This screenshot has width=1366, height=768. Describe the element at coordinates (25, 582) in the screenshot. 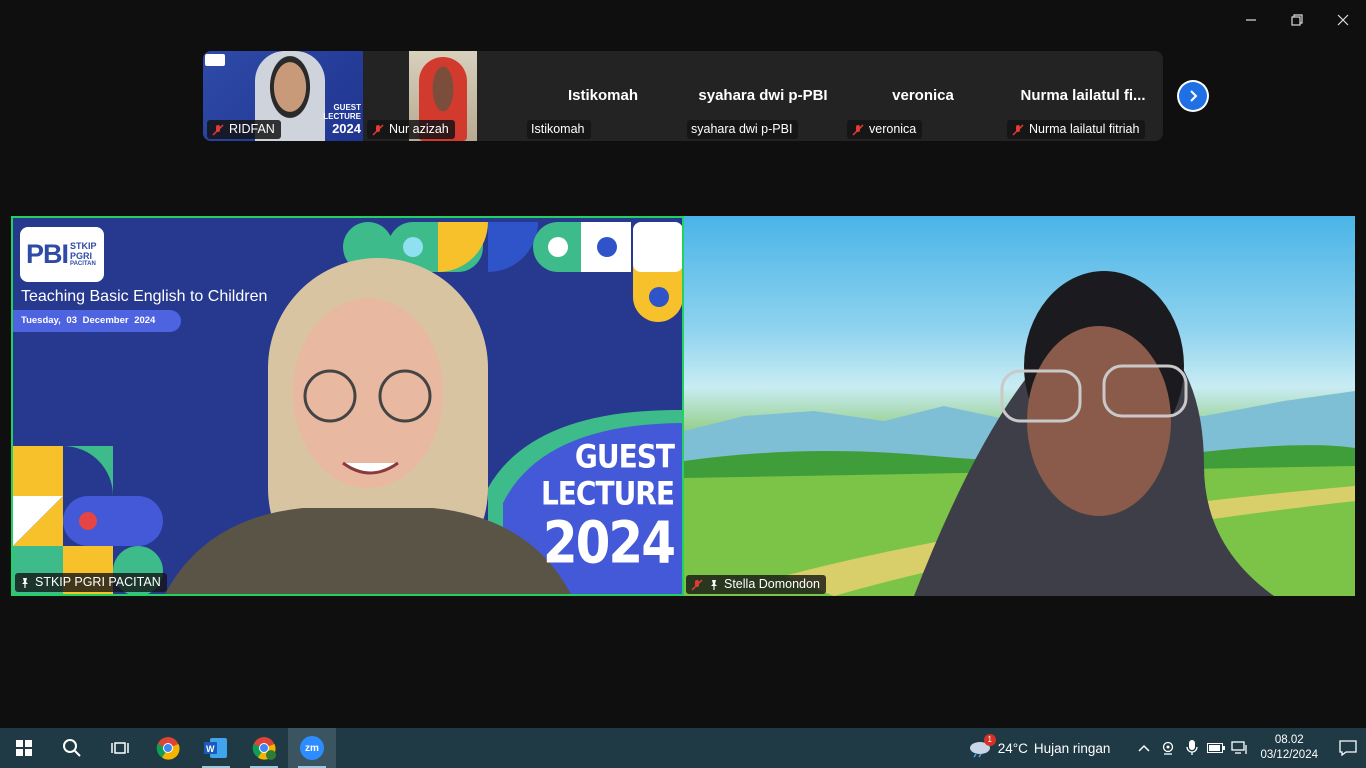

I see `pin-icon` at that location.